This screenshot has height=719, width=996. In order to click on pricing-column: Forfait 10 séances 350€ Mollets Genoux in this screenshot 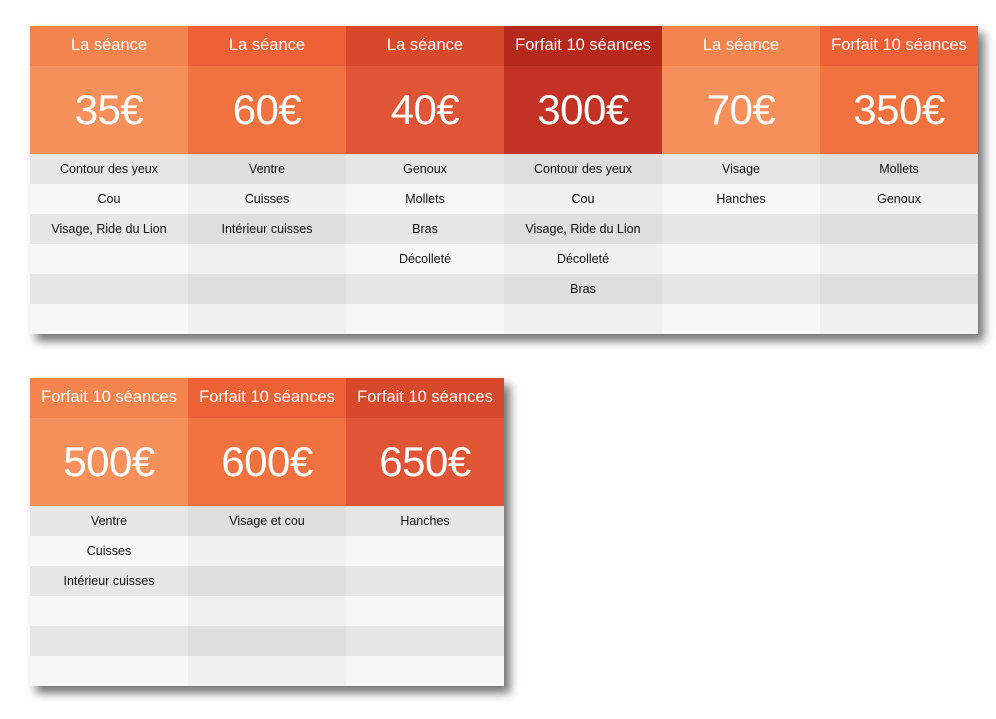, I will do `click(899, 180)`.